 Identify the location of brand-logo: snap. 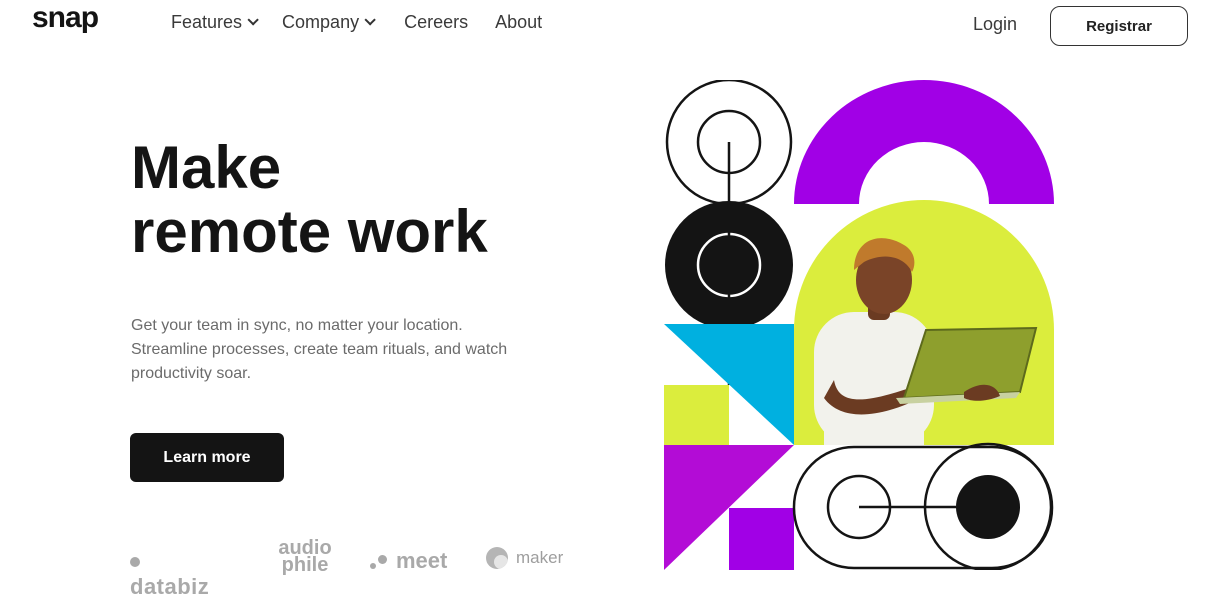
(65, 18).